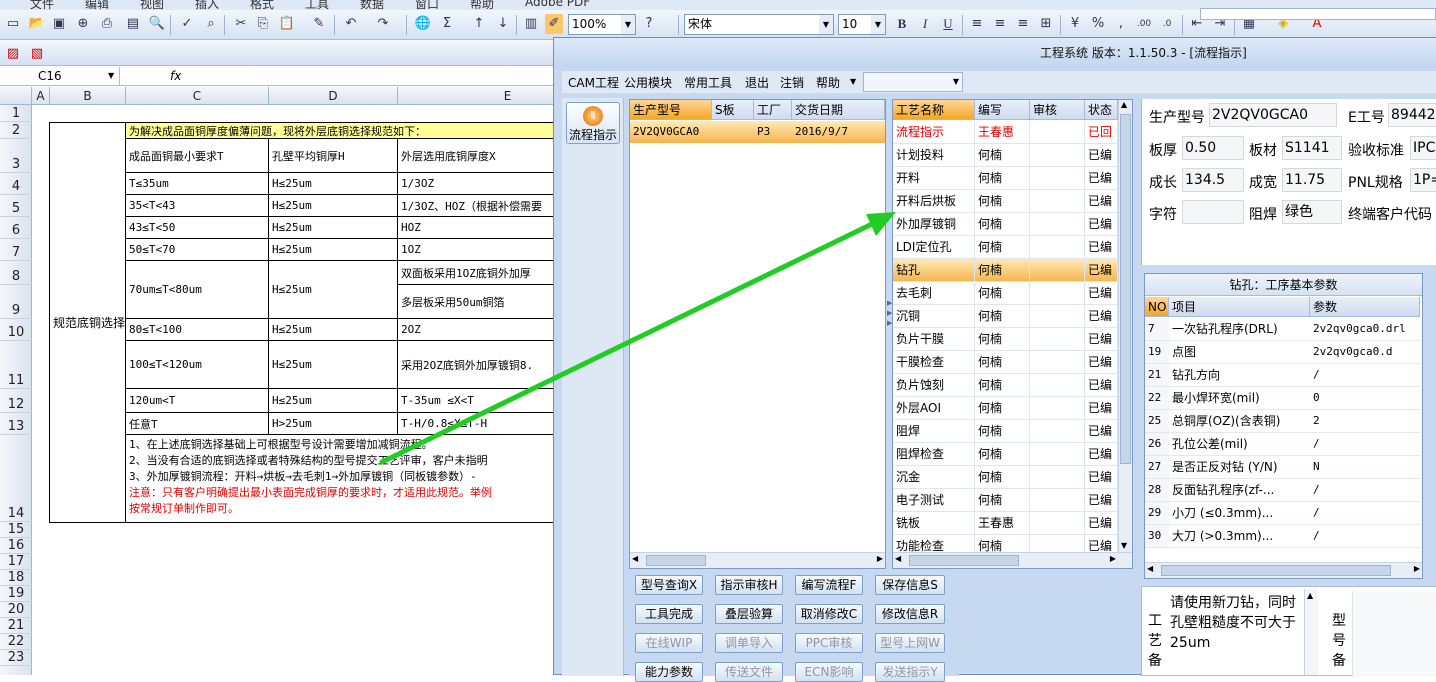 The height and width of the screenshot is (682, 1436). I want to click on column-header: 生产型号, so click(671, 110).